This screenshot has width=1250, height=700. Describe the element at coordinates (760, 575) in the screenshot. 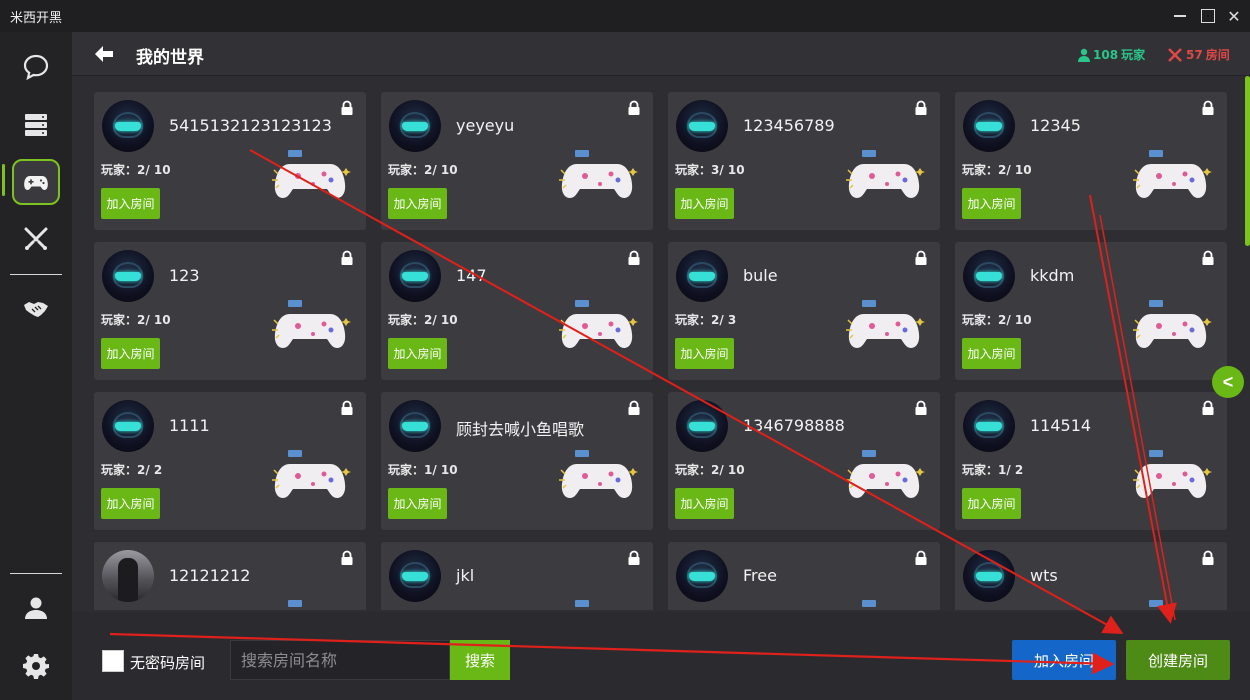

I see `room-name: Free` at that location.